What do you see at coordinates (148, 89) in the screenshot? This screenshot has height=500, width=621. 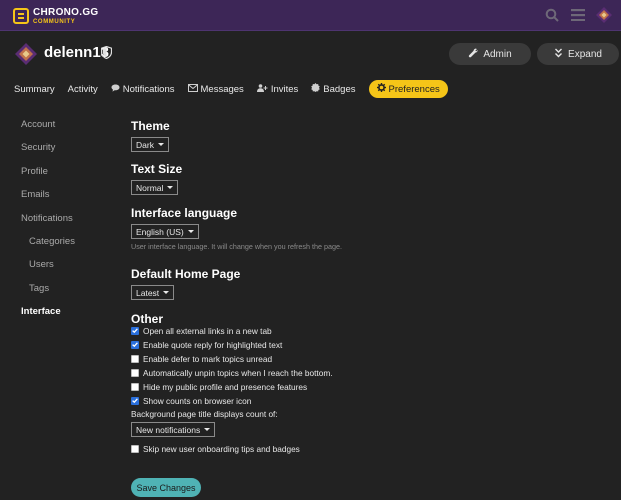 I see `tab-label: Notifications` at bounding box center [148, 89].